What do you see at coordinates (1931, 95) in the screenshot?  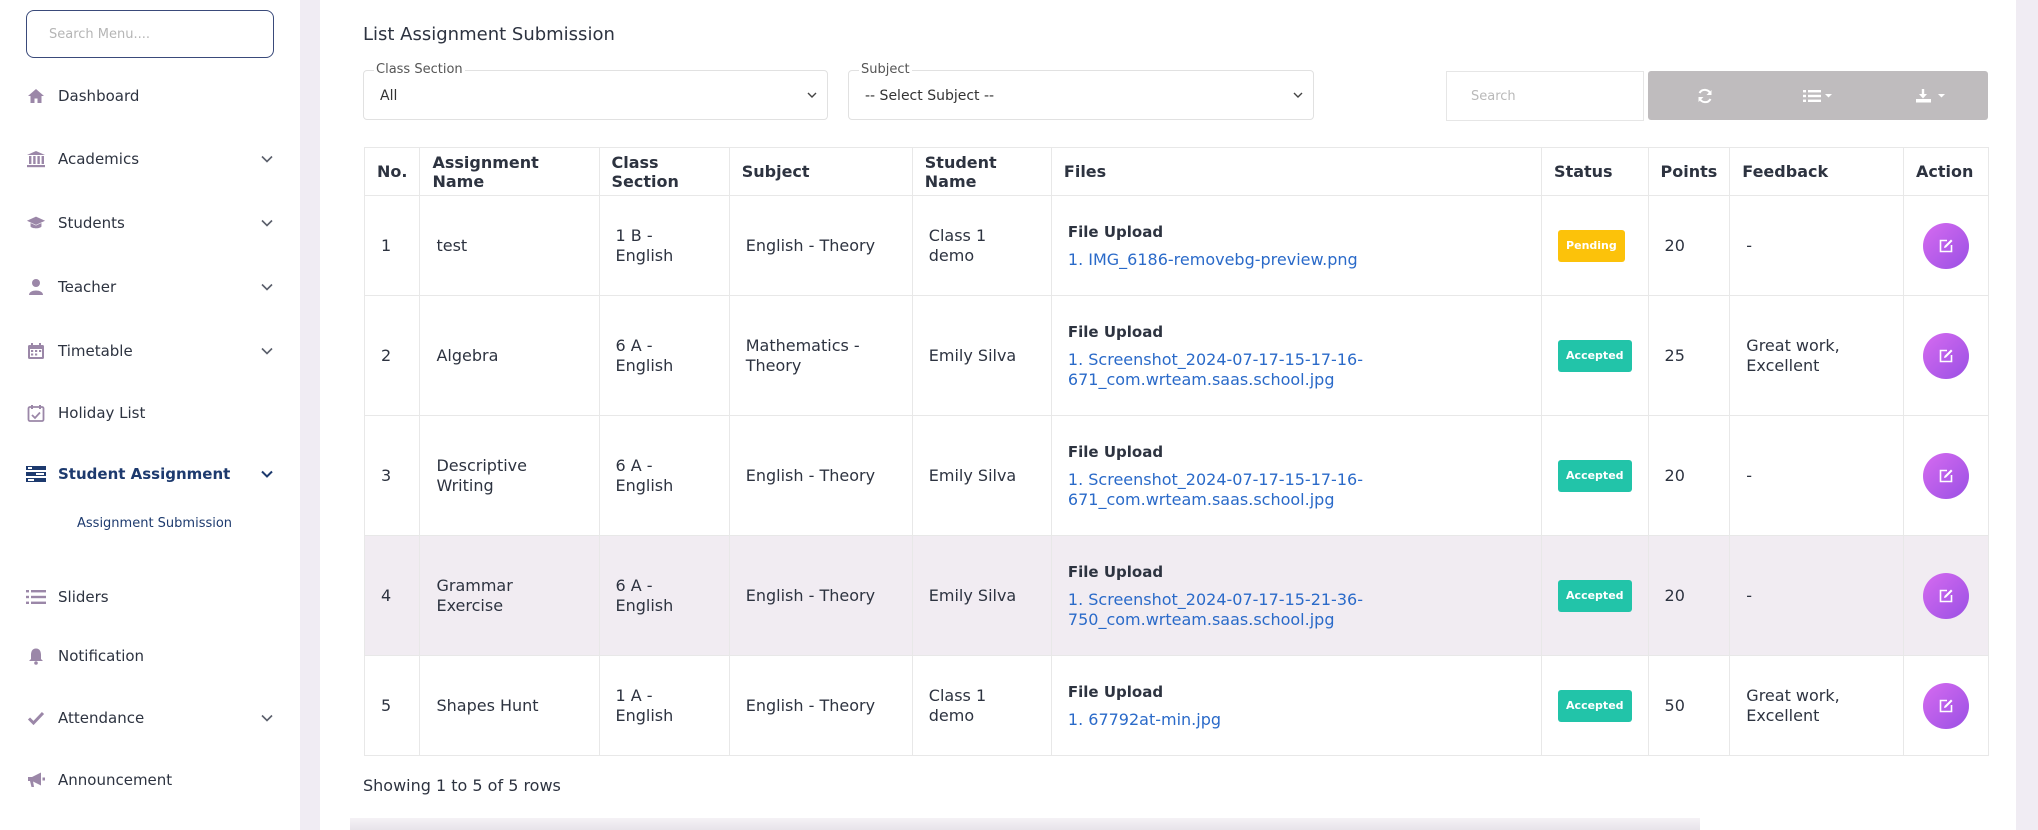 I see `export-button` at bounding box center [1931, 95].